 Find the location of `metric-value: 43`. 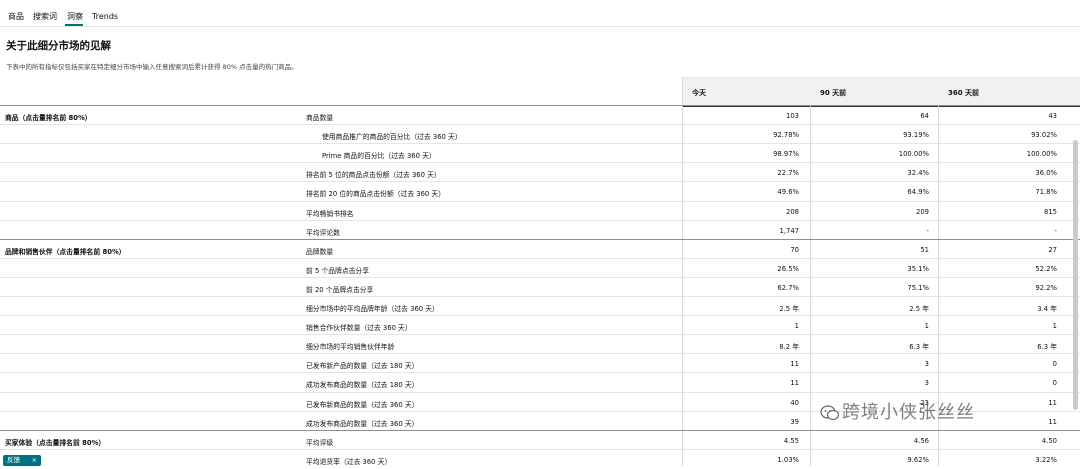

metric-value: 43 is located at coordinates (1052, 116).